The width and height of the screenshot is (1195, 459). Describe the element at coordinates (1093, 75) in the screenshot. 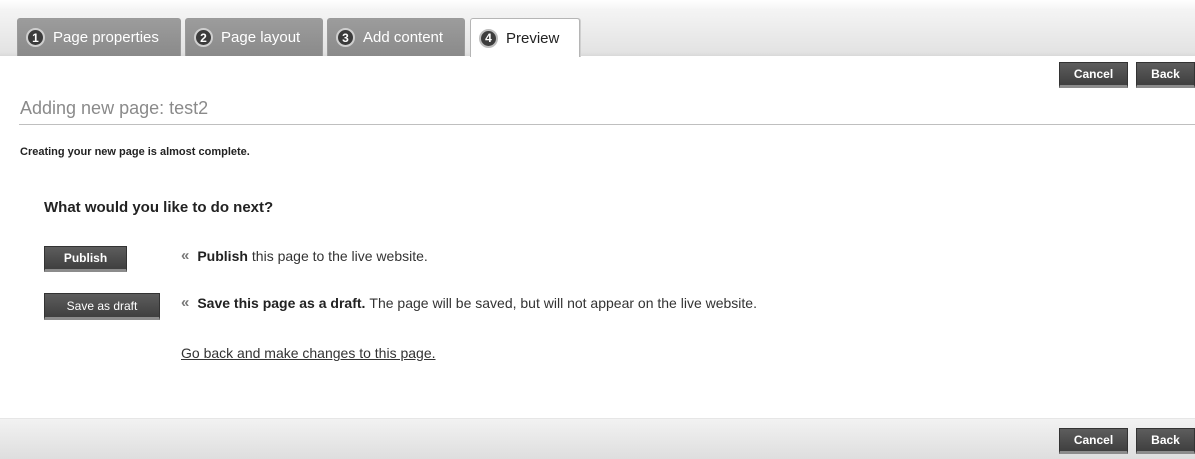

I see `cancel-button: Cancel` at that location.